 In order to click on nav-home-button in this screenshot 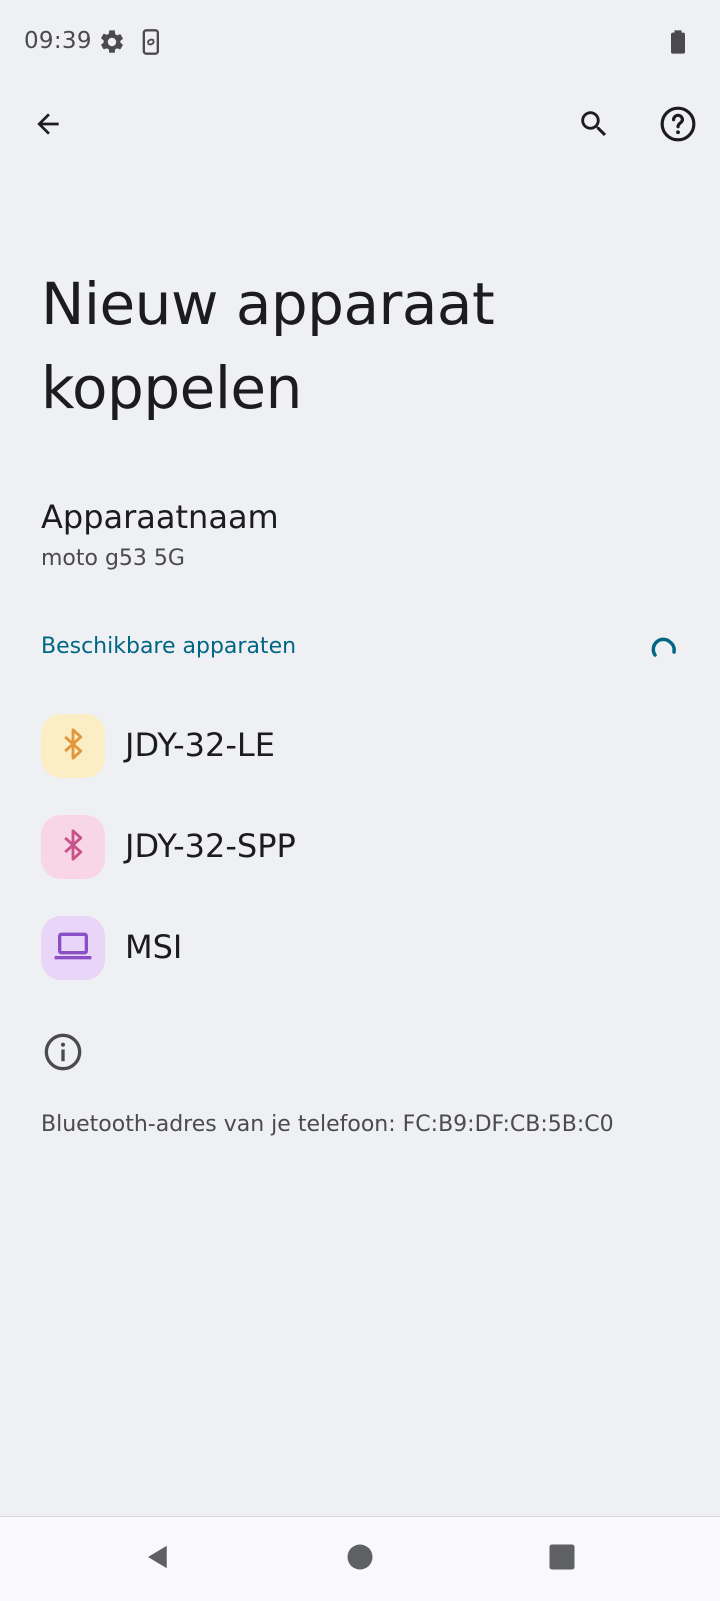, I will do `click(360, 1559)`.